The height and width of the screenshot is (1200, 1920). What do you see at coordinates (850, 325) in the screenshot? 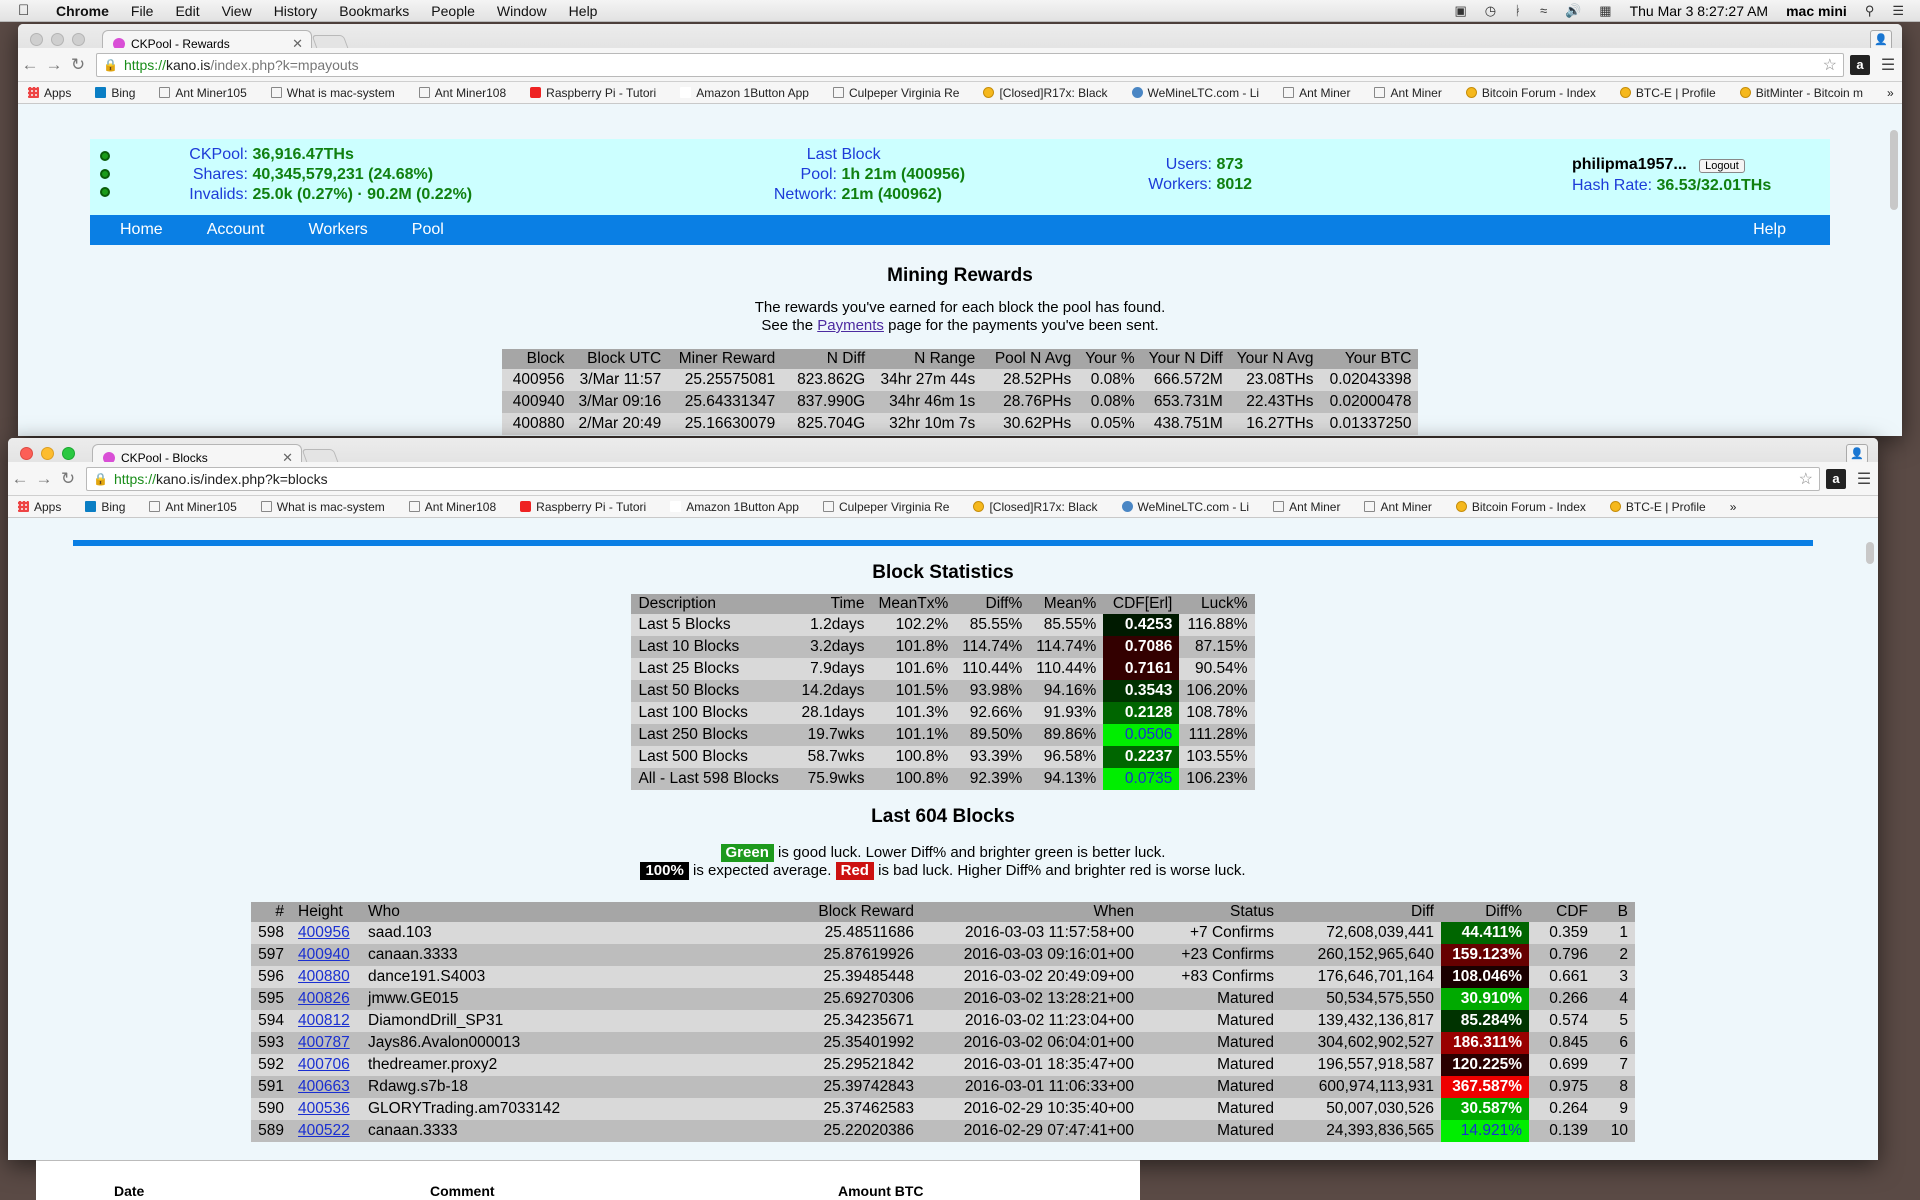
I see `payments-link: Payments` at bounding box center [850, 325].